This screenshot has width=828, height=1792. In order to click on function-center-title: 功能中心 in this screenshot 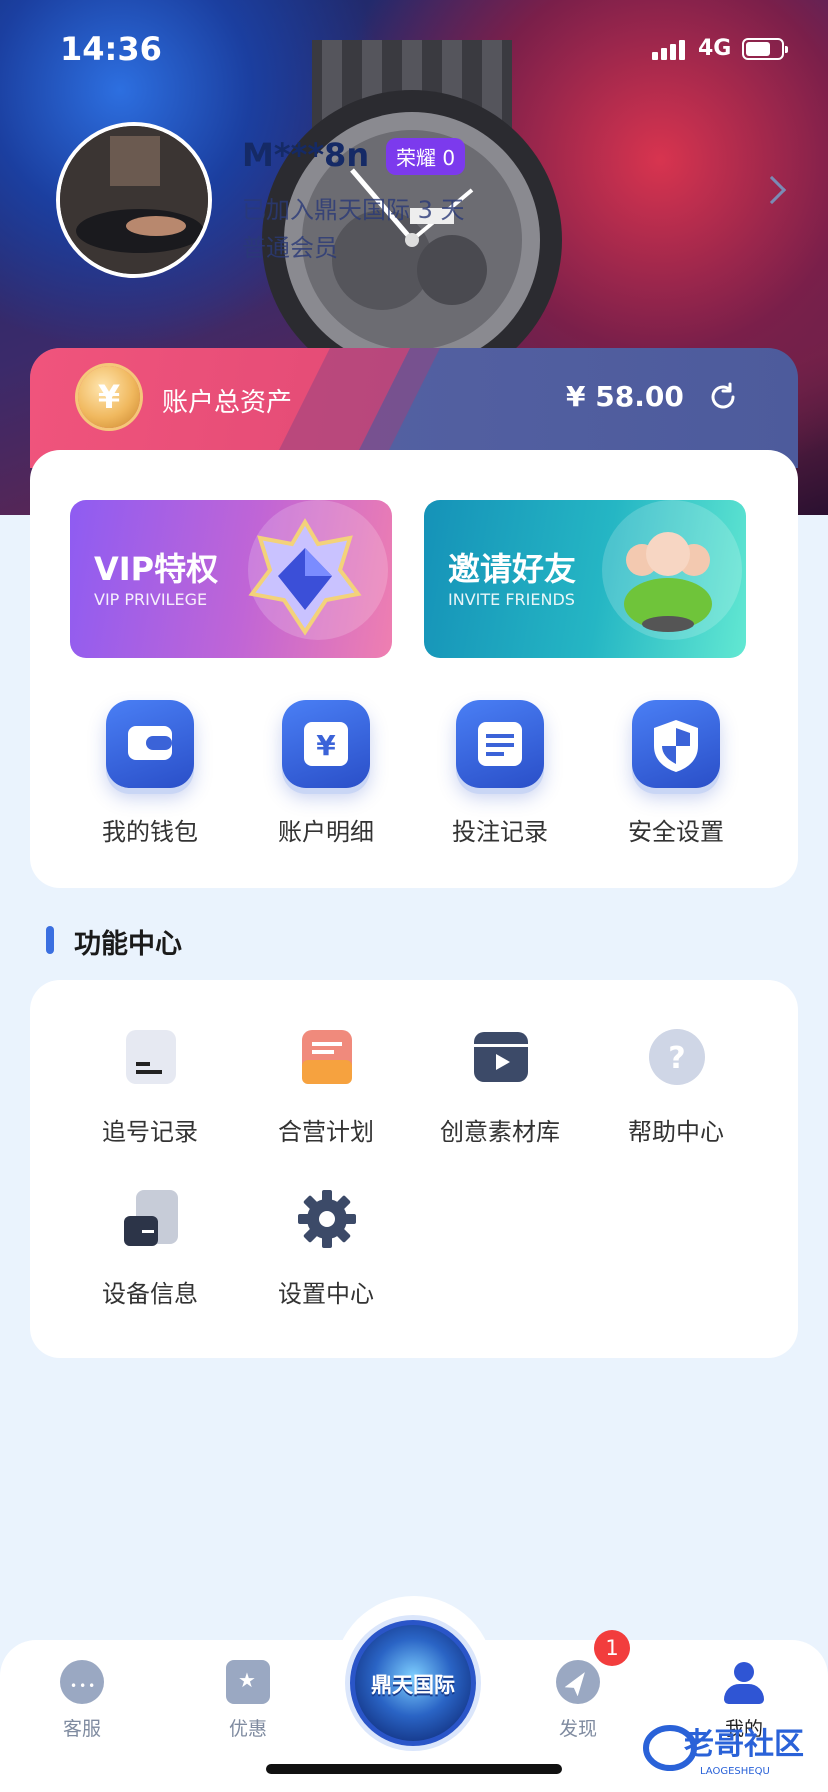, I will do `click(128, 944)`.